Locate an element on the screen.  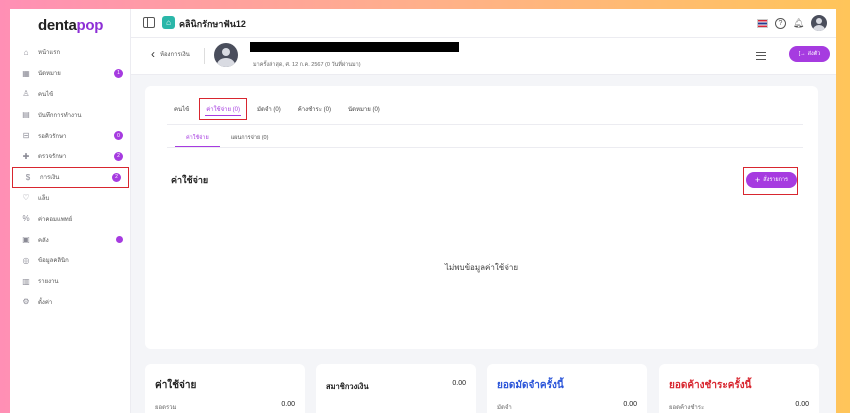
checkout-button: [→ ส่งตัว is located at coordinates (809, 54).